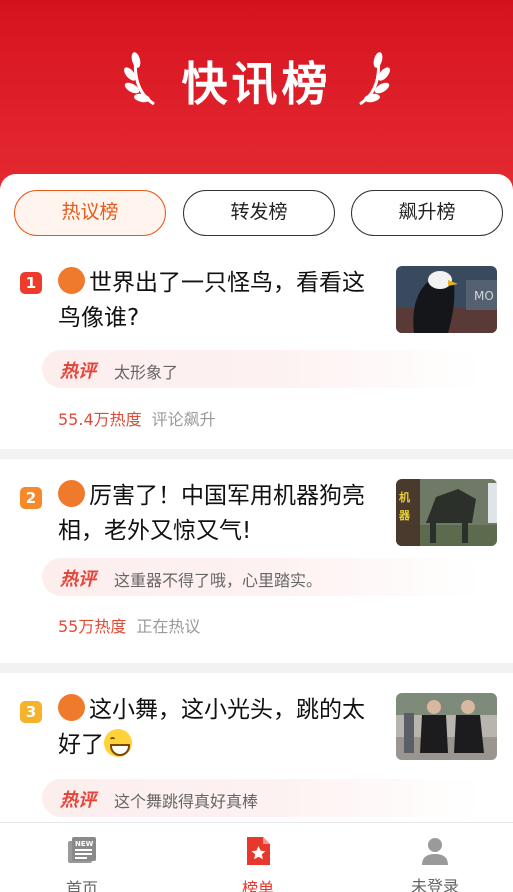 The height and width of the screenshot is (892, 513). I want to click on heat-count: 55万热度, so click(92, 626).